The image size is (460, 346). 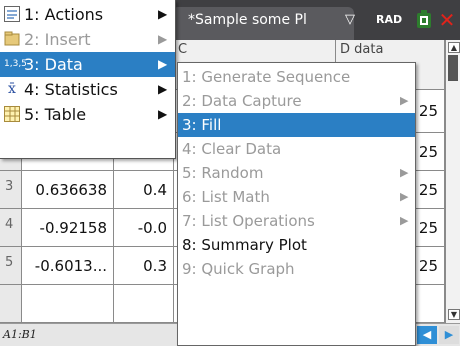 What do you see at coordinates (454, 47) in the screenshot?
I see `scroll-up-icon: ▲` at bounding box center [454, 47].